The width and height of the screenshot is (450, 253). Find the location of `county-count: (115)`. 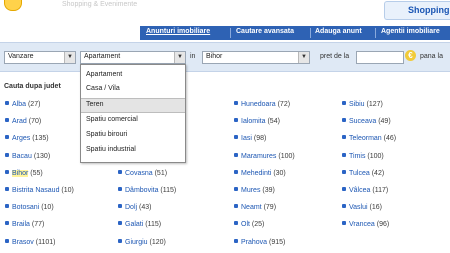

county-count: (115) is located at coordinates (153, 225).